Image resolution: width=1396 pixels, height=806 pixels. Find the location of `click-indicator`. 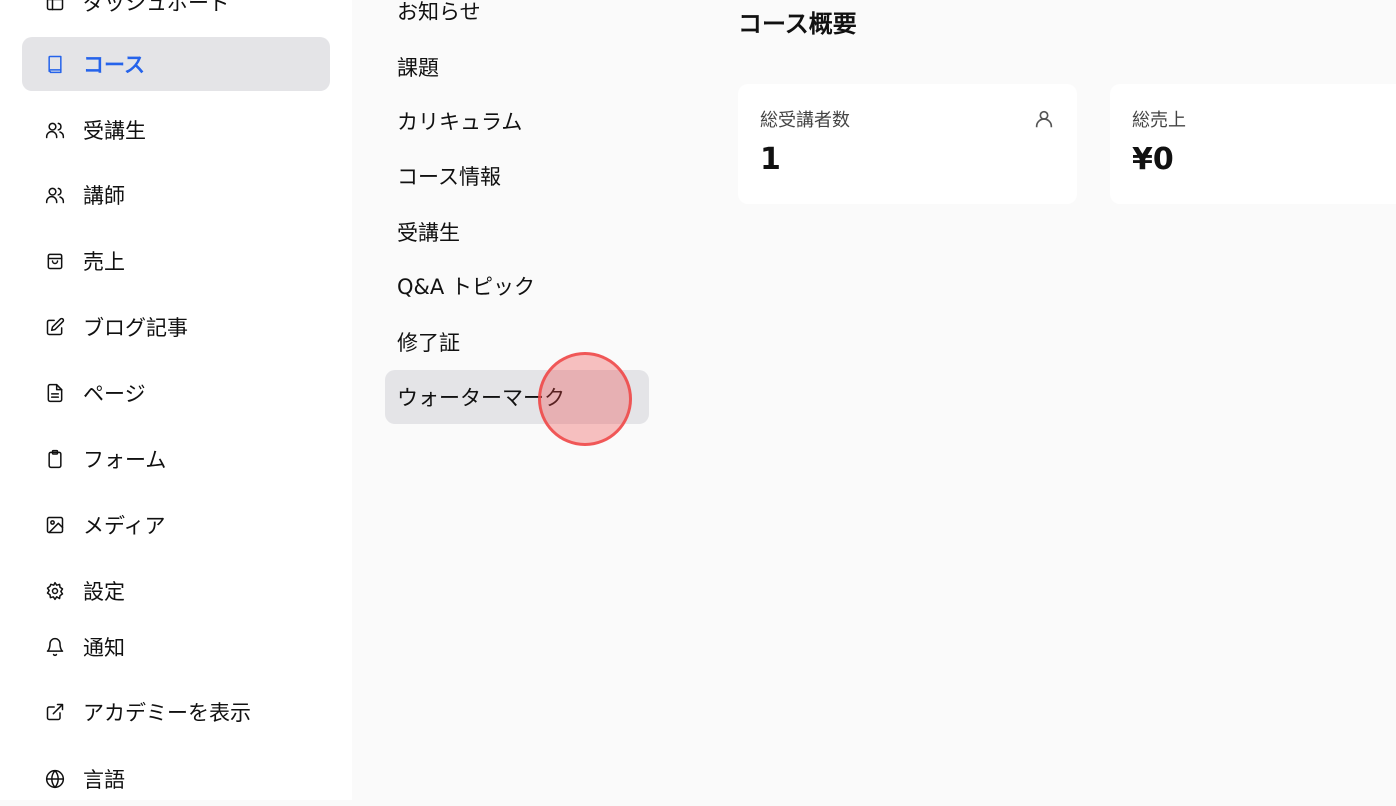

click-indicator is located at coordinates (585, 399).